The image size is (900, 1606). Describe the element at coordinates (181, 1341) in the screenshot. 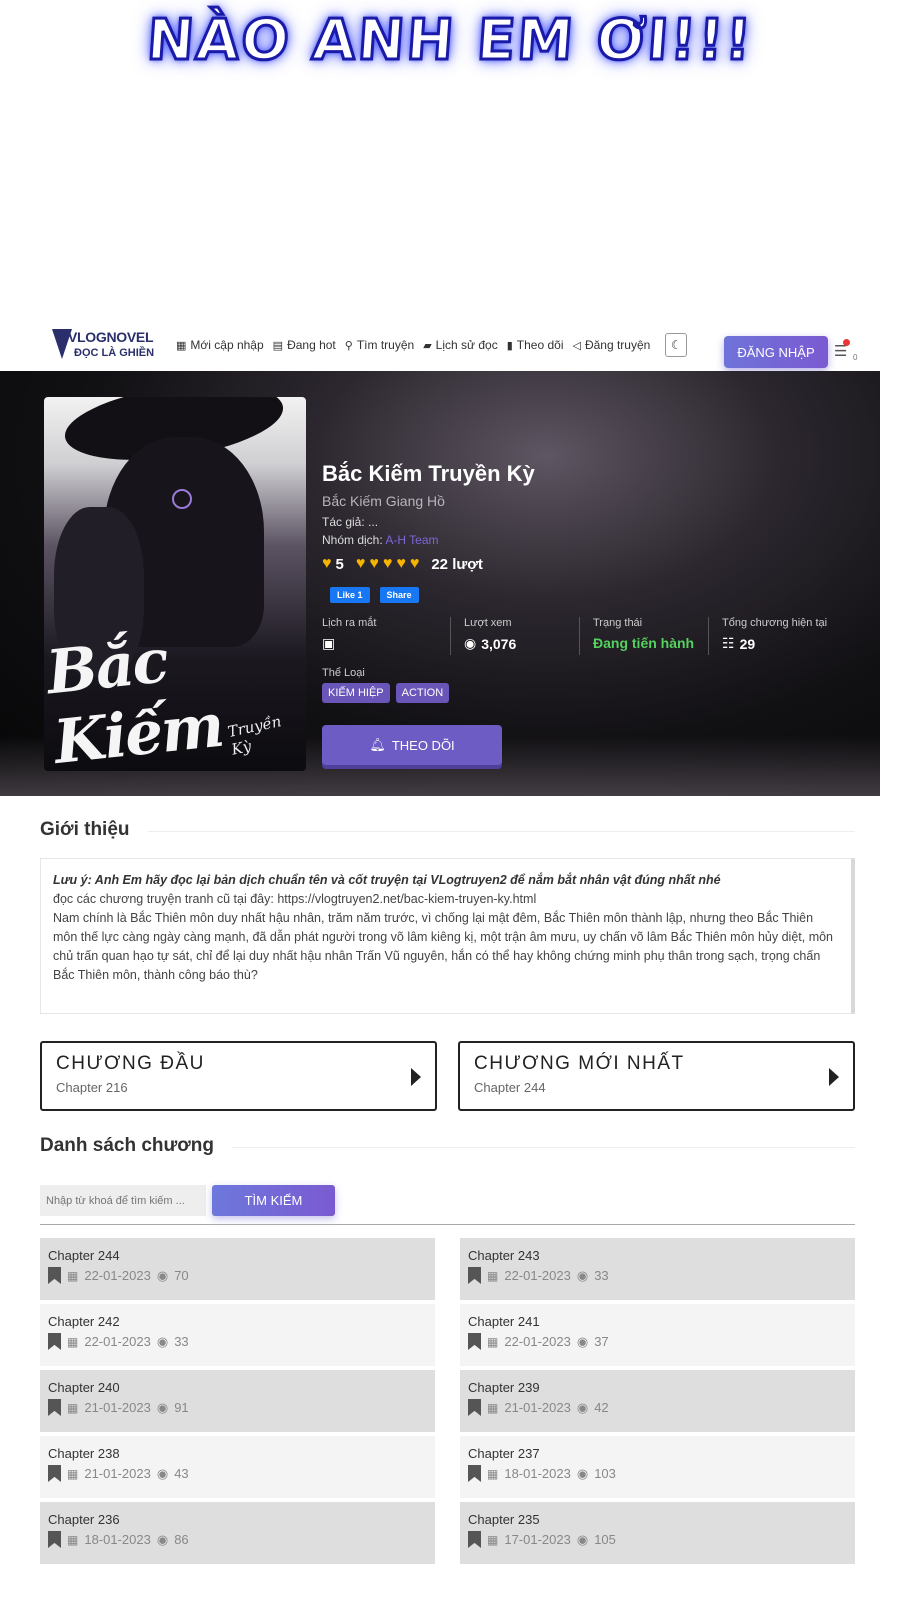

I see `chapter-views: 33` at that location.